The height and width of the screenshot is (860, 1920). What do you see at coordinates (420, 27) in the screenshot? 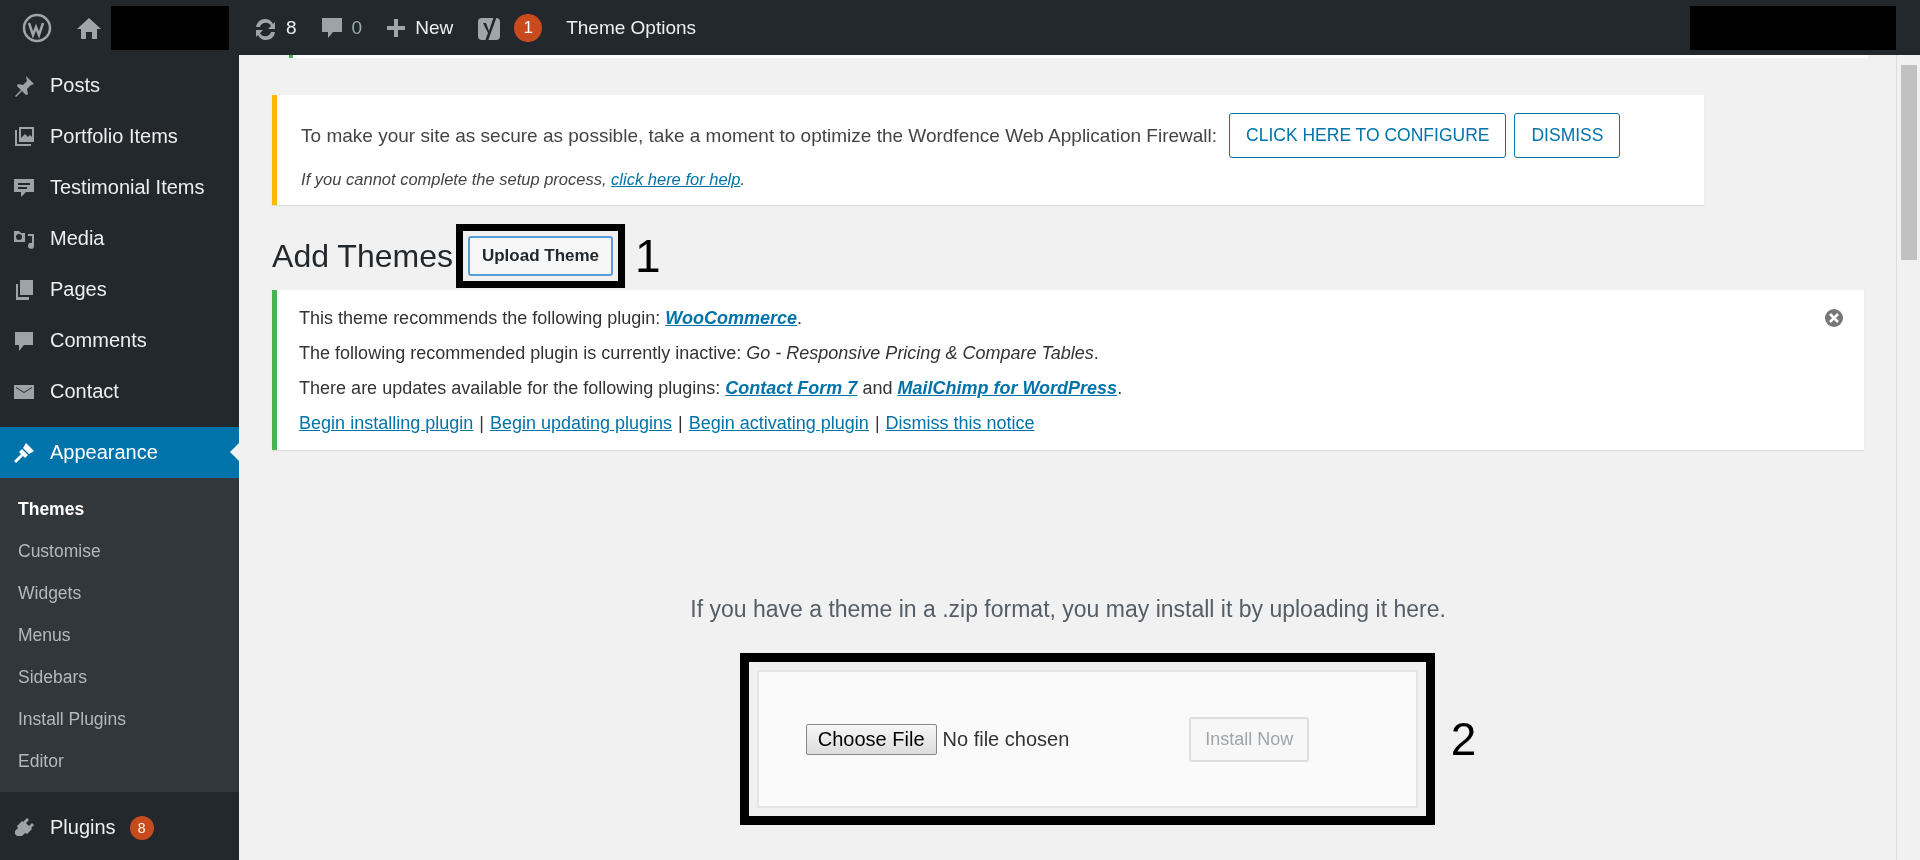
I see `new-link: New` at bounding box center [420, 27].